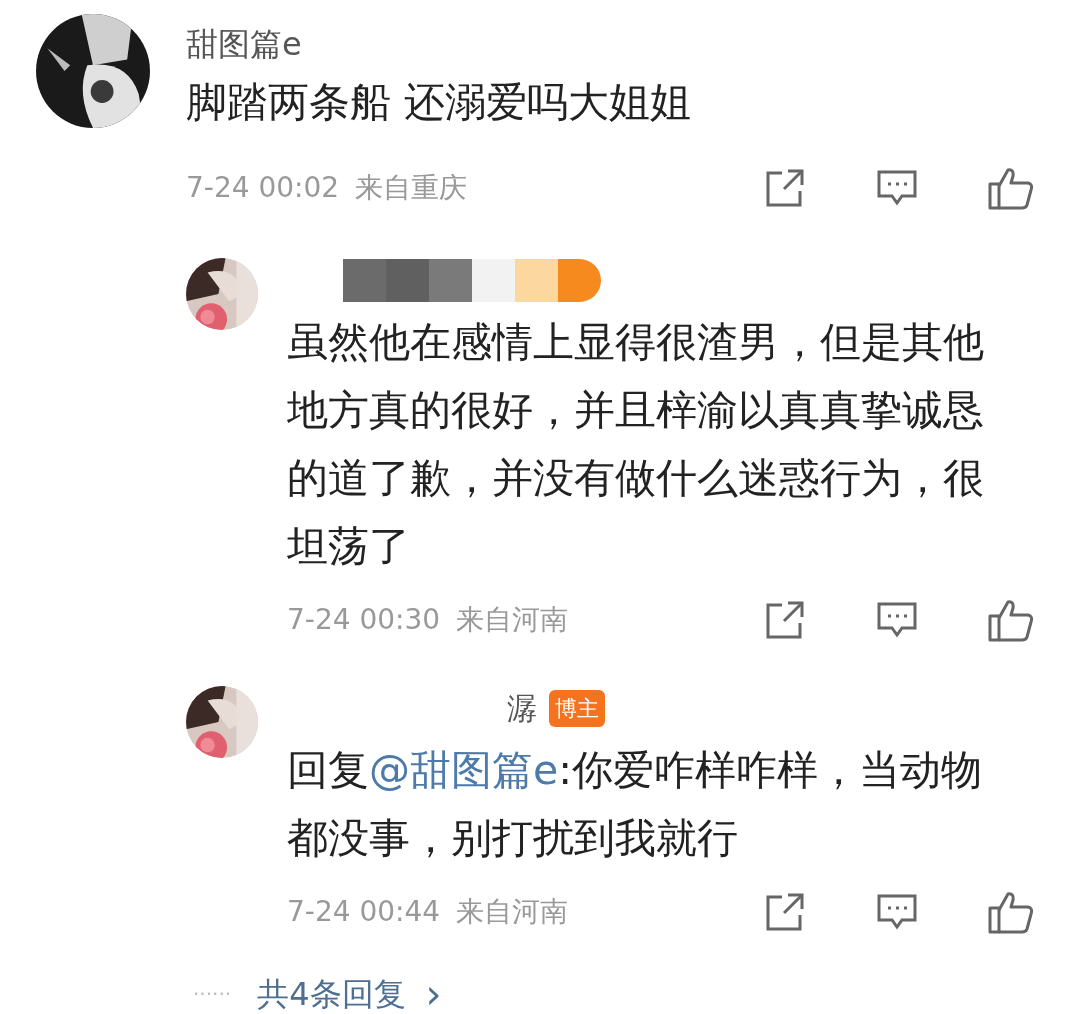 This screenshot has height=1014, width=1080. I want to click on user-name: 甜图篇e, so click(244, 44).